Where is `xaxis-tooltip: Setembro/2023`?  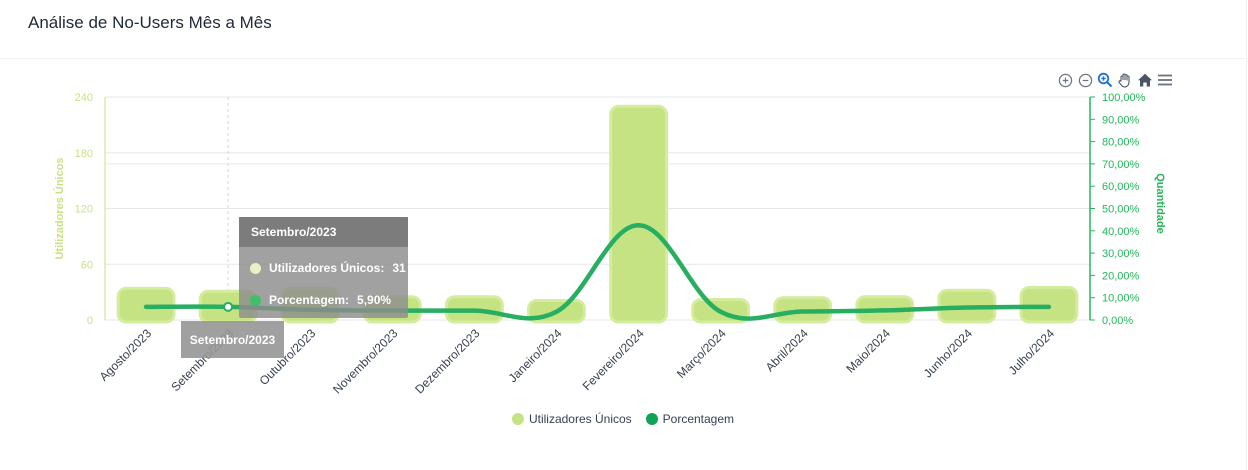
xaxis-tooltip: Setembro/2023 is located at coordinates (232, 339).